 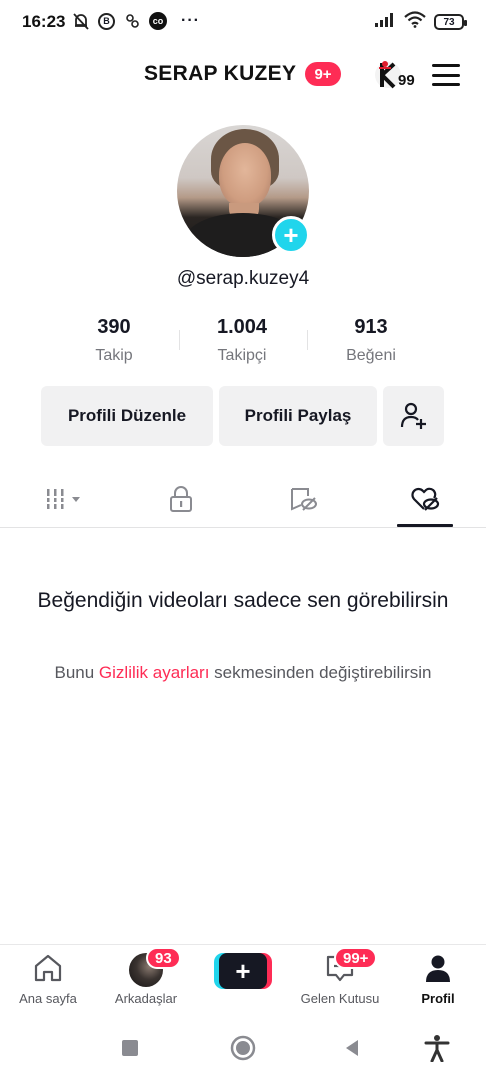 What do you see at coordinates (81, 21) in the screenshot?
I see `muted-bell-icon` at bounding box center [81, 21].